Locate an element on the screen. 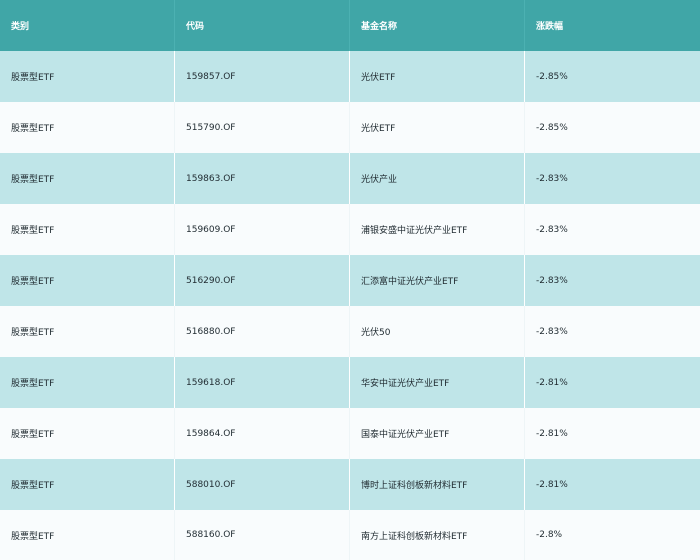 This screenshot has width=700, height=560. table-row: 股票型ETF 516880.OF 光伏50 -2.83% is located at coordinates (350, 331).